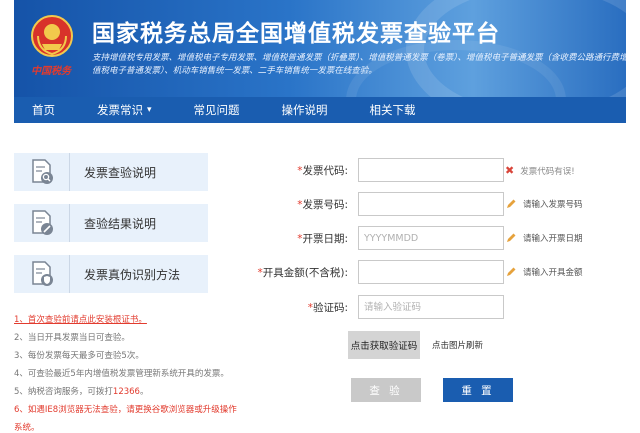 The height and width of the screenshot is (433, 640). Describe the element at coordinates (132, 274) in the screenshot. I see `sidebar-card-label: 发票真伪识别方法` at that location.